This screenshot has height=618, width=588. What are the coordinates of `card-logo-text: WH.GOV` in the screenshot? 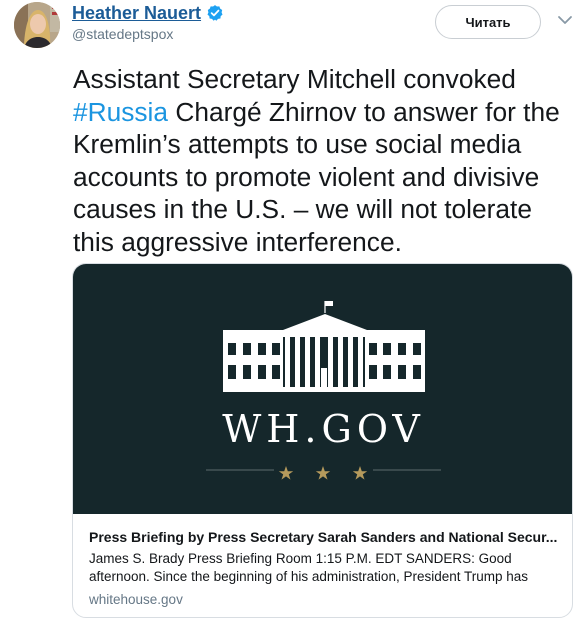 It's located at (323, 429).